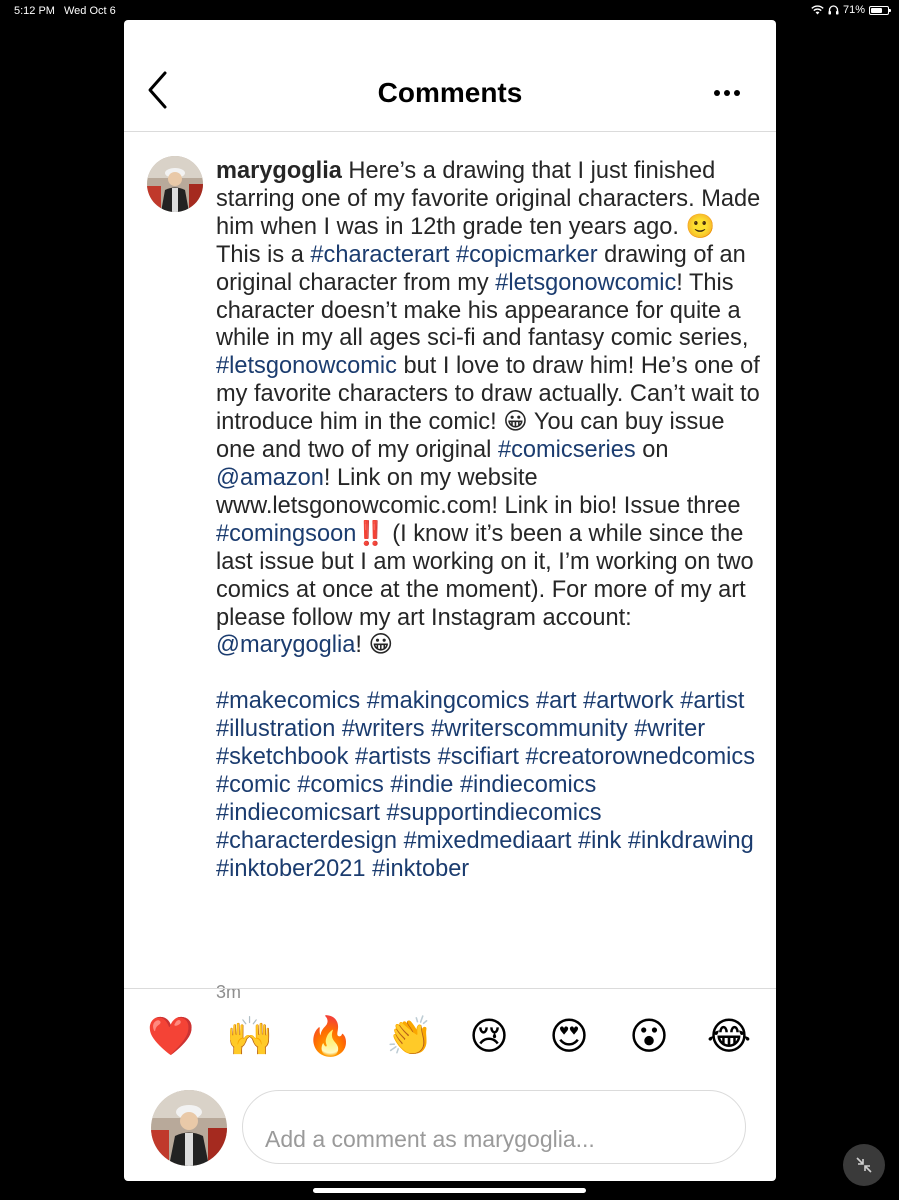 The width and height of the screenshot is (899, 1200). What do you see at coordinates (379, 255) in the screenshot?
I see `hashtag-link: #characterart` at bounding box center [379, 255].